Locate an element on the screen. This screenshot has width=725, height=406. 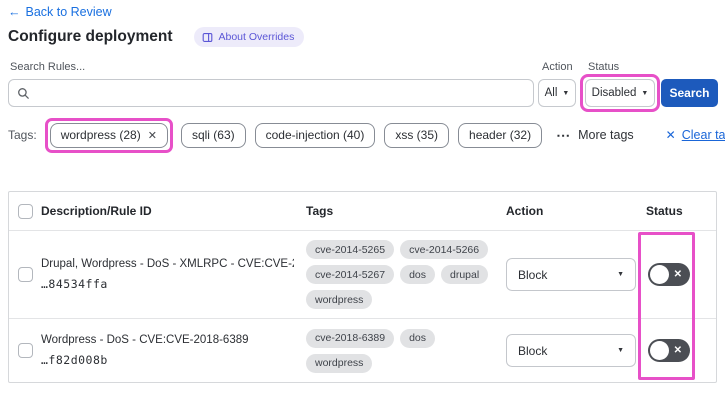
remove-tag-icon: ✕ is located at coordinates (152, 135).